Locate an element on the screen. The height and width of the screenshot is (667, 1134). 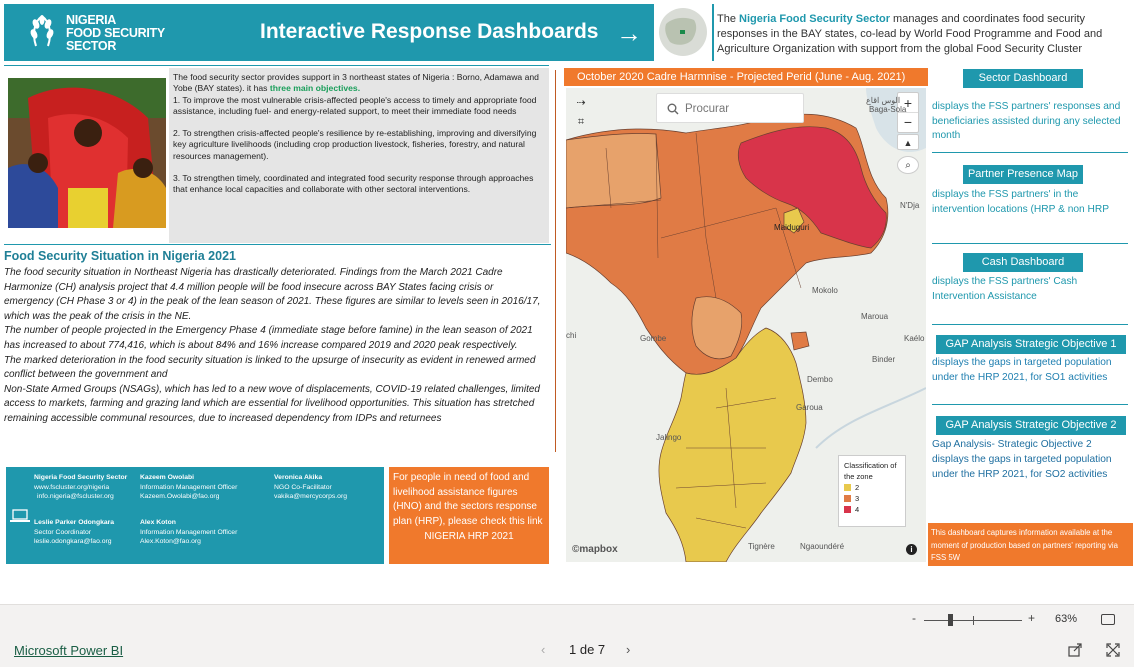
info-icon: i is located at coordinates (911, 549).